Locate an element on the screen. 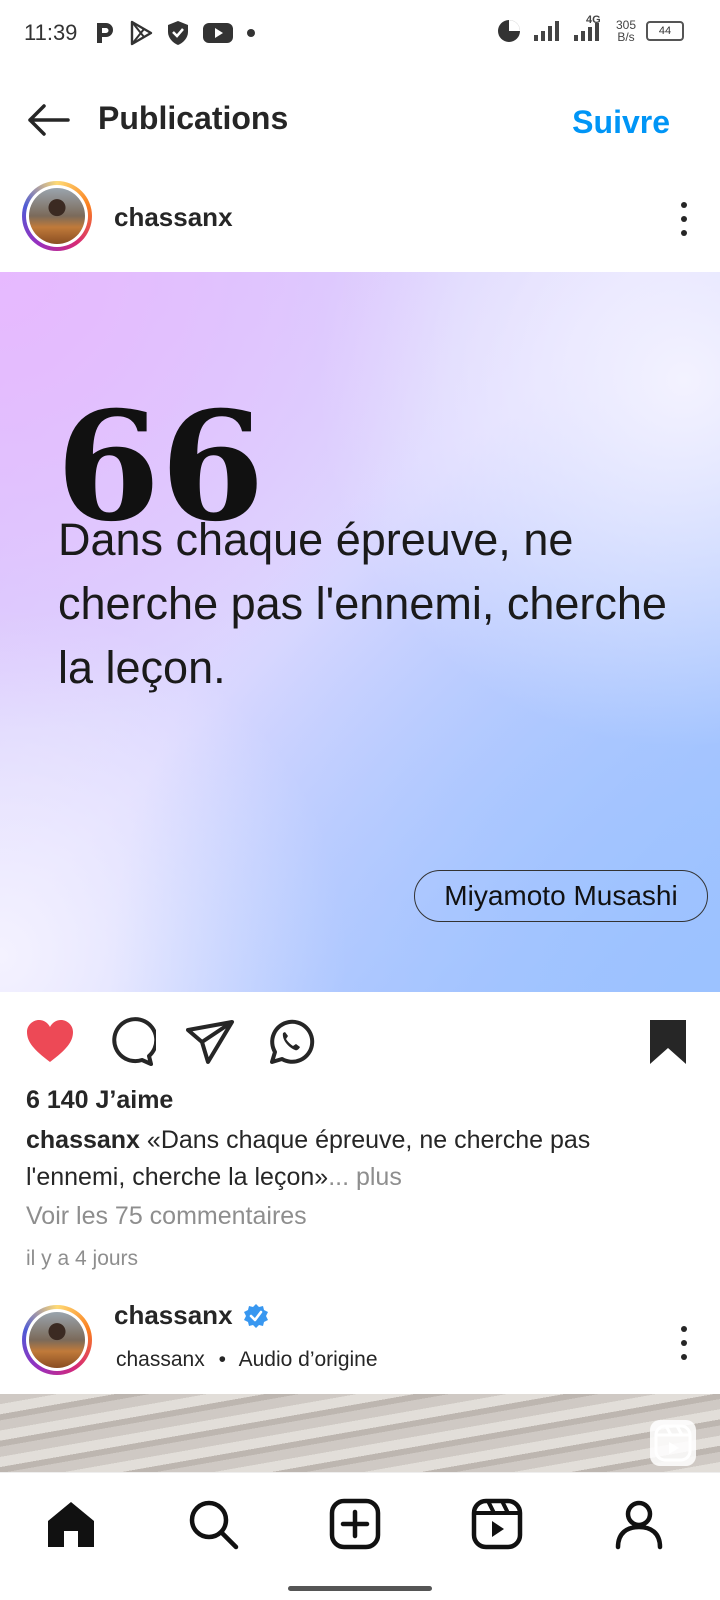 The height and width of the screenshot is (1600, 720). signal-icon is located at coordinates (546, 31).